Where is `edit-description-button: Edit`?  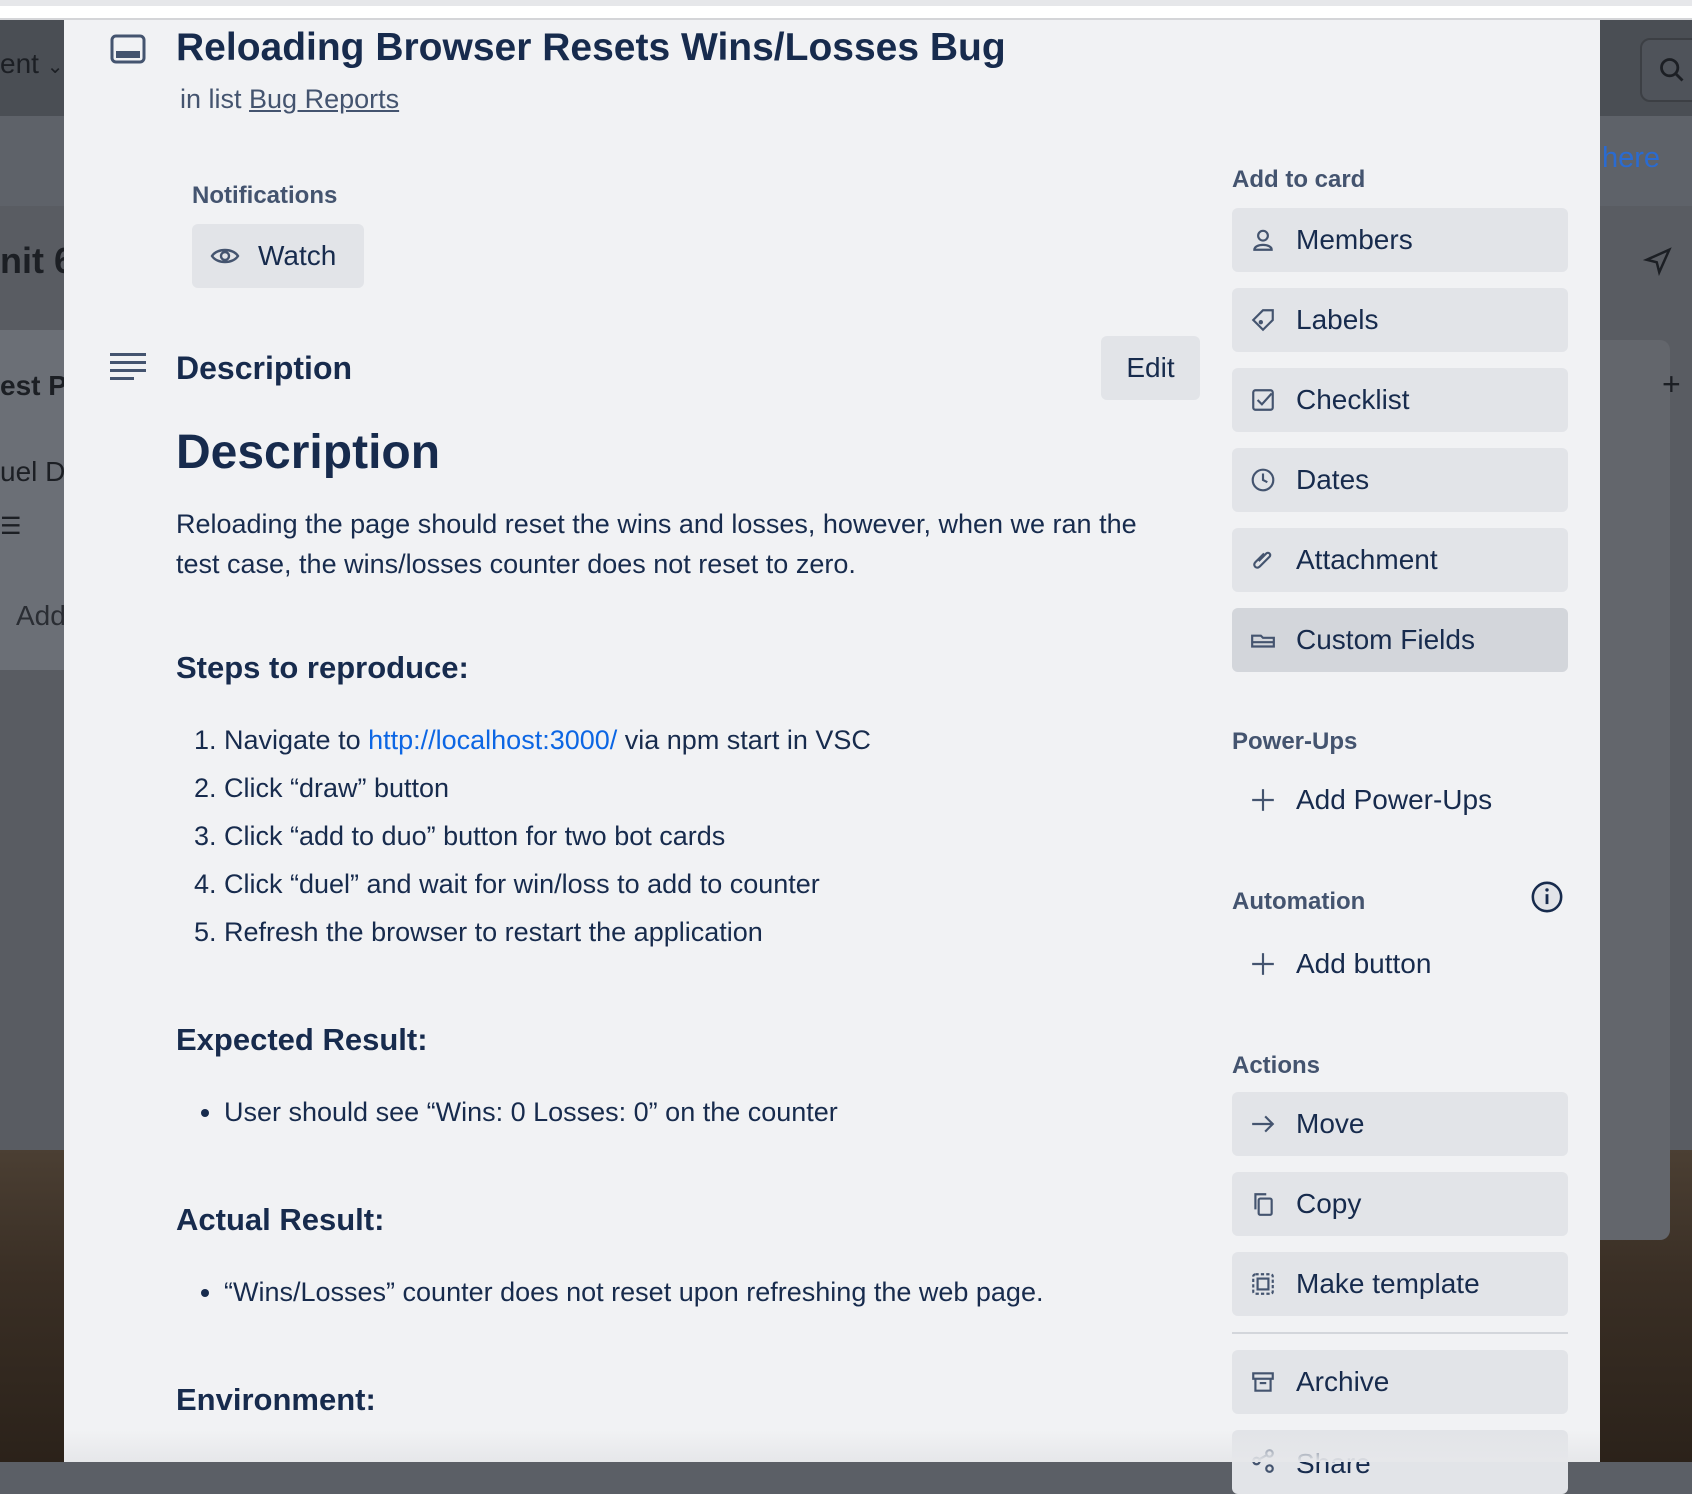
edit-description-button: Edit is located at coordinates (1150, 368).